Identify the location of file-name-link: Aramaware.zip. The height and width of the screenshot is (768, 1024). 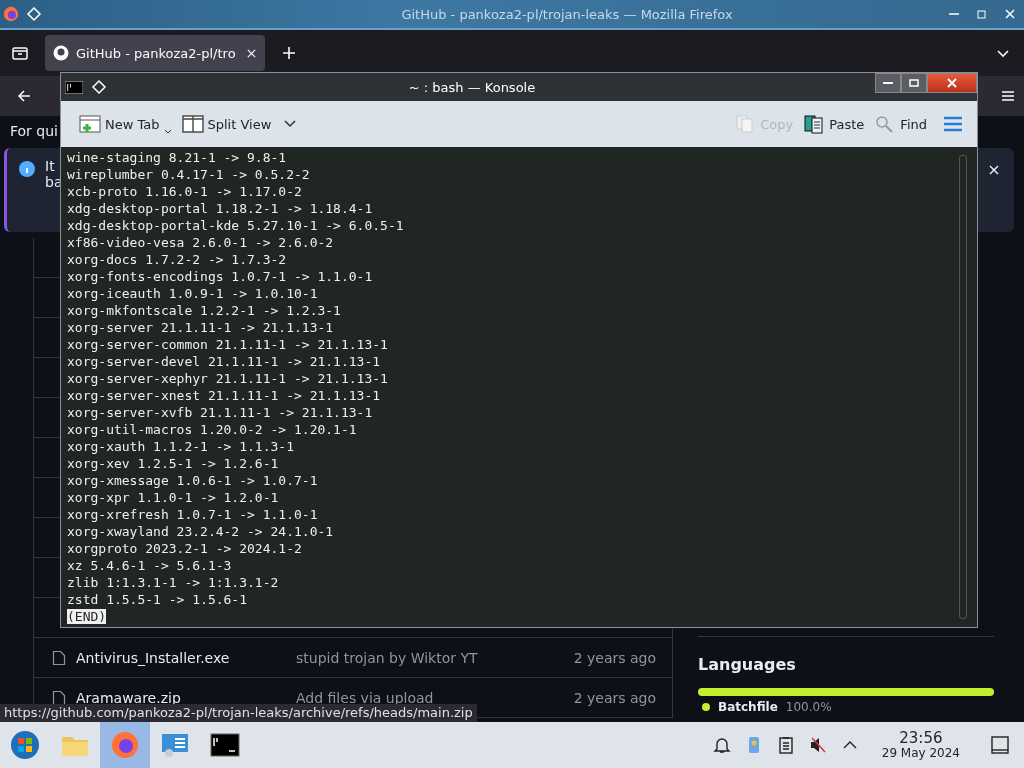
(186, 697).